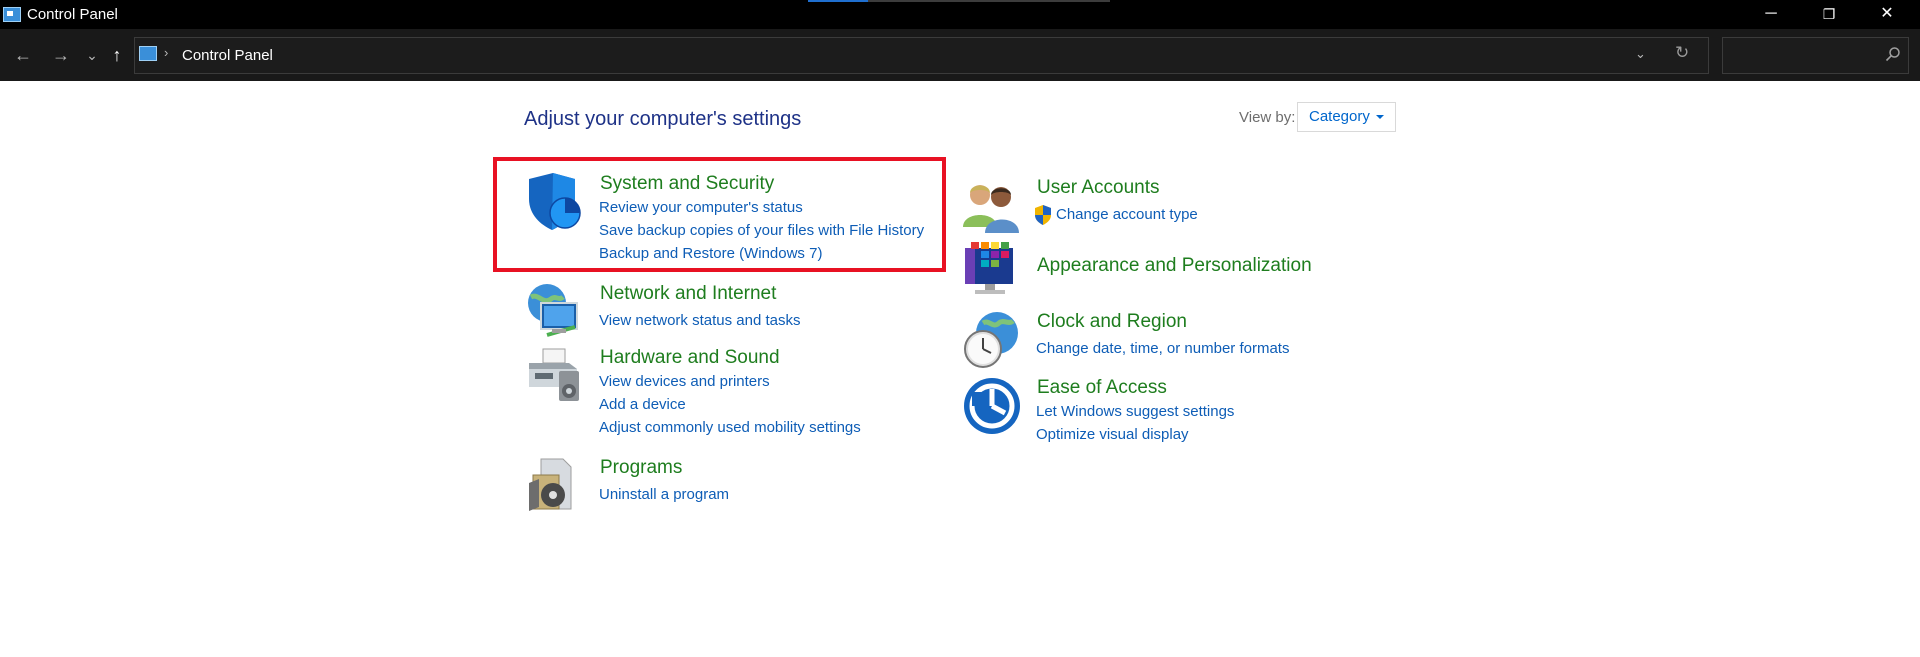  Describe the element at coordinates (687, 184) in the screenshot. I see `system-security-title: System and Security` at that location.